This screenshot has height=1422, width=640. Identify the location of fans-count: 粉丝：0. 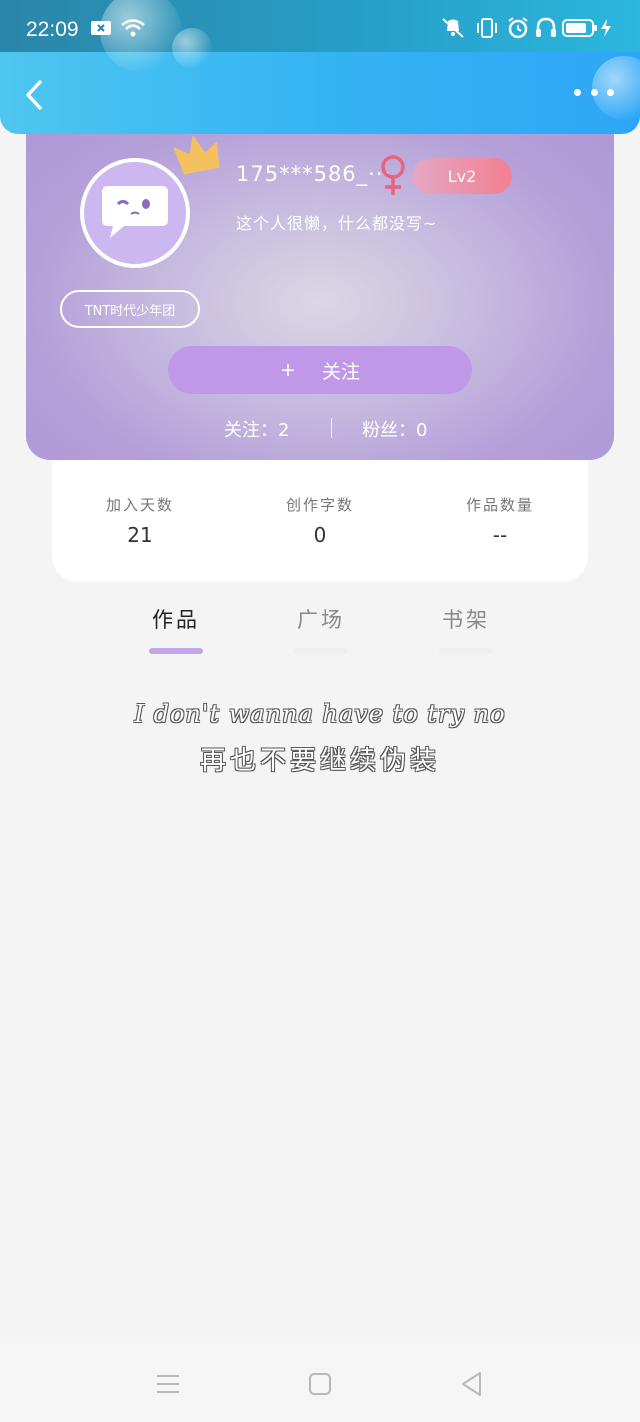
(394, 429).